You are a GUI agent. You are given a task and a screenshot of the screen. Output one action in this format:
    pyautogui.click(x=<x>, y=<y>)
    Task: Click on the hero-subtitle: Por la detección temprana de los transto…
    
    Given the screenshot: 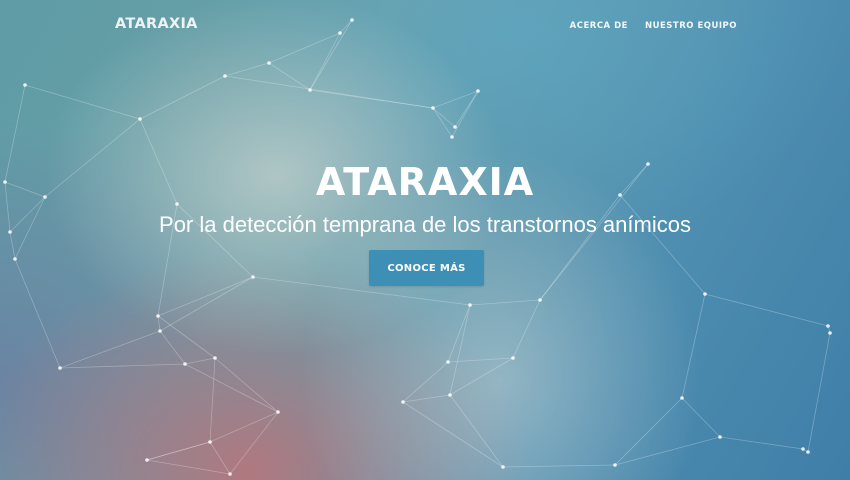 What is the action you would take?
    pyautogui.click(x=425, y=224)
    